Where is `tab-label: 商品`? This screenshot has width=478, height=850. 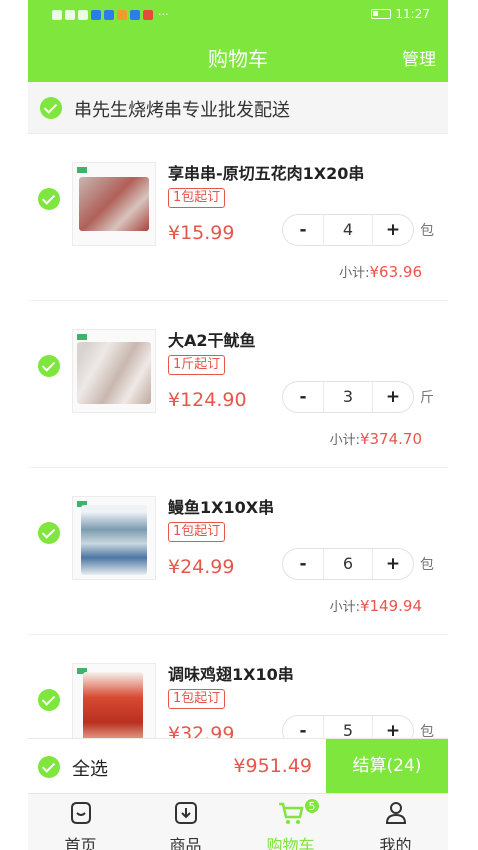
tab-label: 商品 is located at coordinates (185, 843).